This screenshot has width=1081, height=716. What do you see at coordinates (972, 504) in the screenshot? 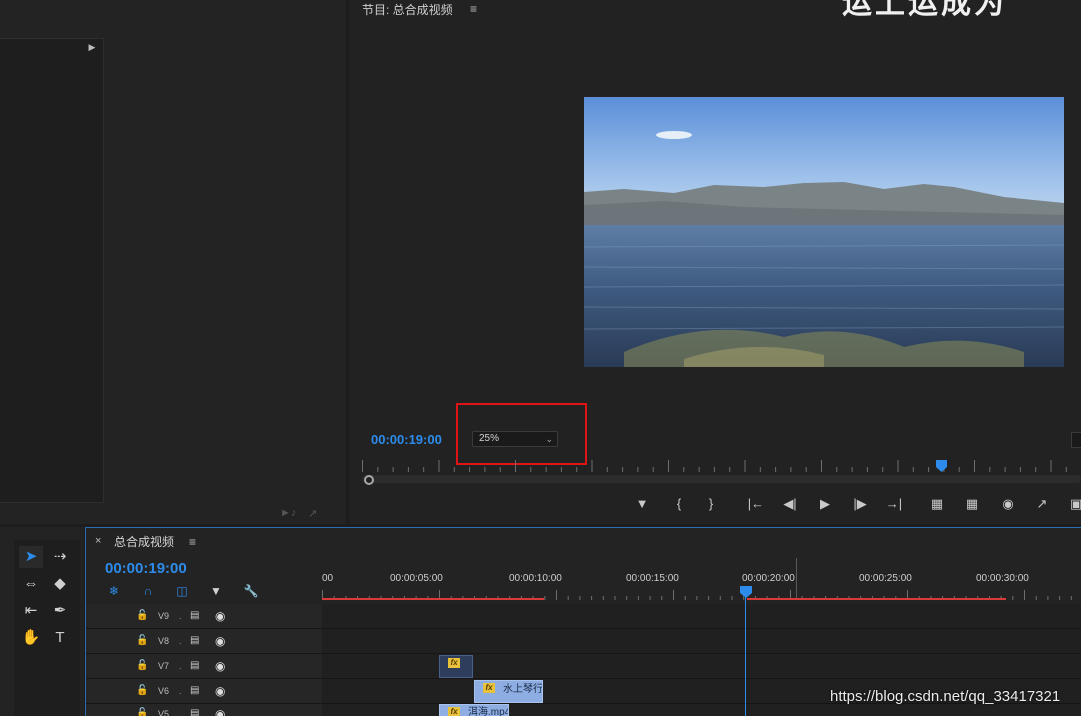
I see `extract-icon: ▦` at bounding box center [972, 504].